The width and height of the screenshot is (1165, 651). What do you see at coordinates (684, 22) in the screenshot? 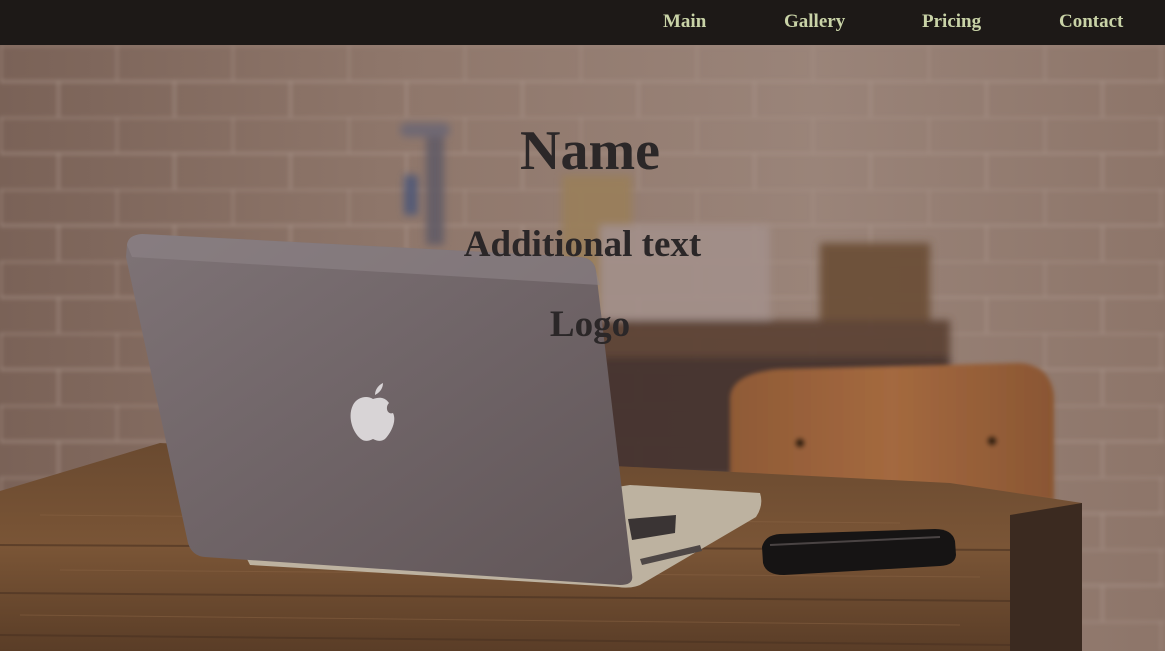
I see `nav-link-main: Main` at bounding box center [684, 22].